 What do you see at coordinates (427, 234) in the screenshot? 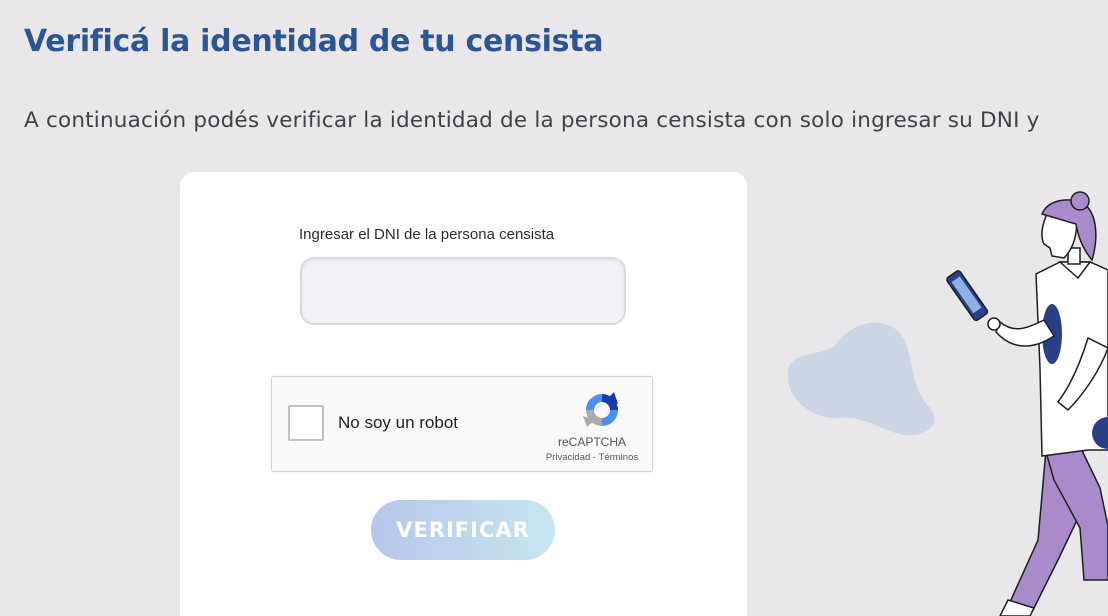
I see `dni-field-label: Ingresar el DNI de la persona censista` at bounding box center [427, 234].